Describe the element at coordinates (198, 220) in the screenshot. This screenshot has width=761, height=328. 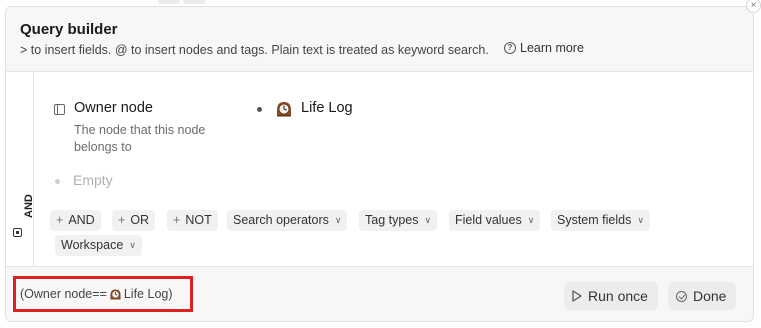
I see `chip-label: NOT` at that location.